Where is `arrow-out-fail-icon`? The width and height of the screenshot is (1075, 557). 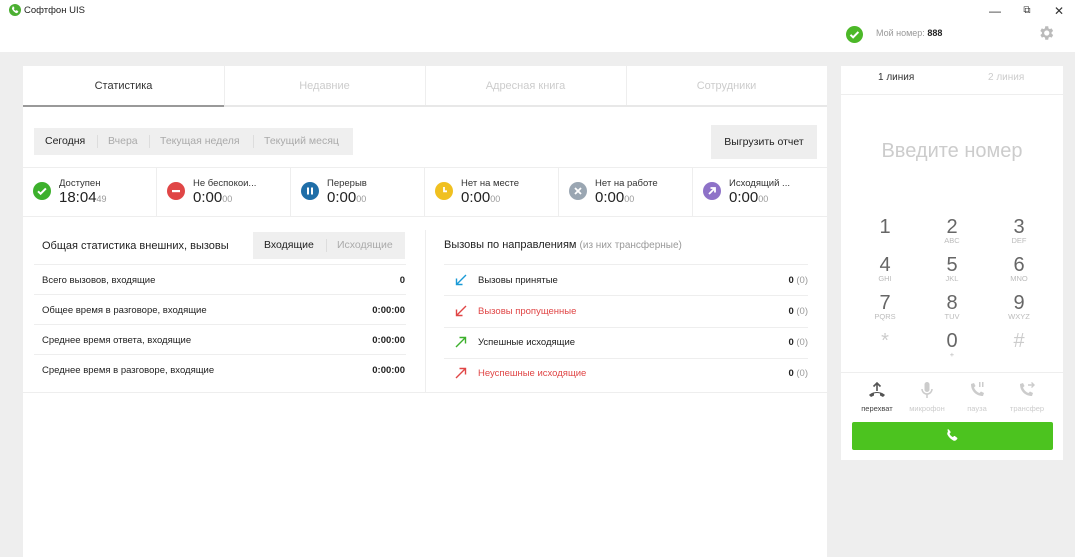 arrow-out-fail-icon is located at coordinates (461, 373).